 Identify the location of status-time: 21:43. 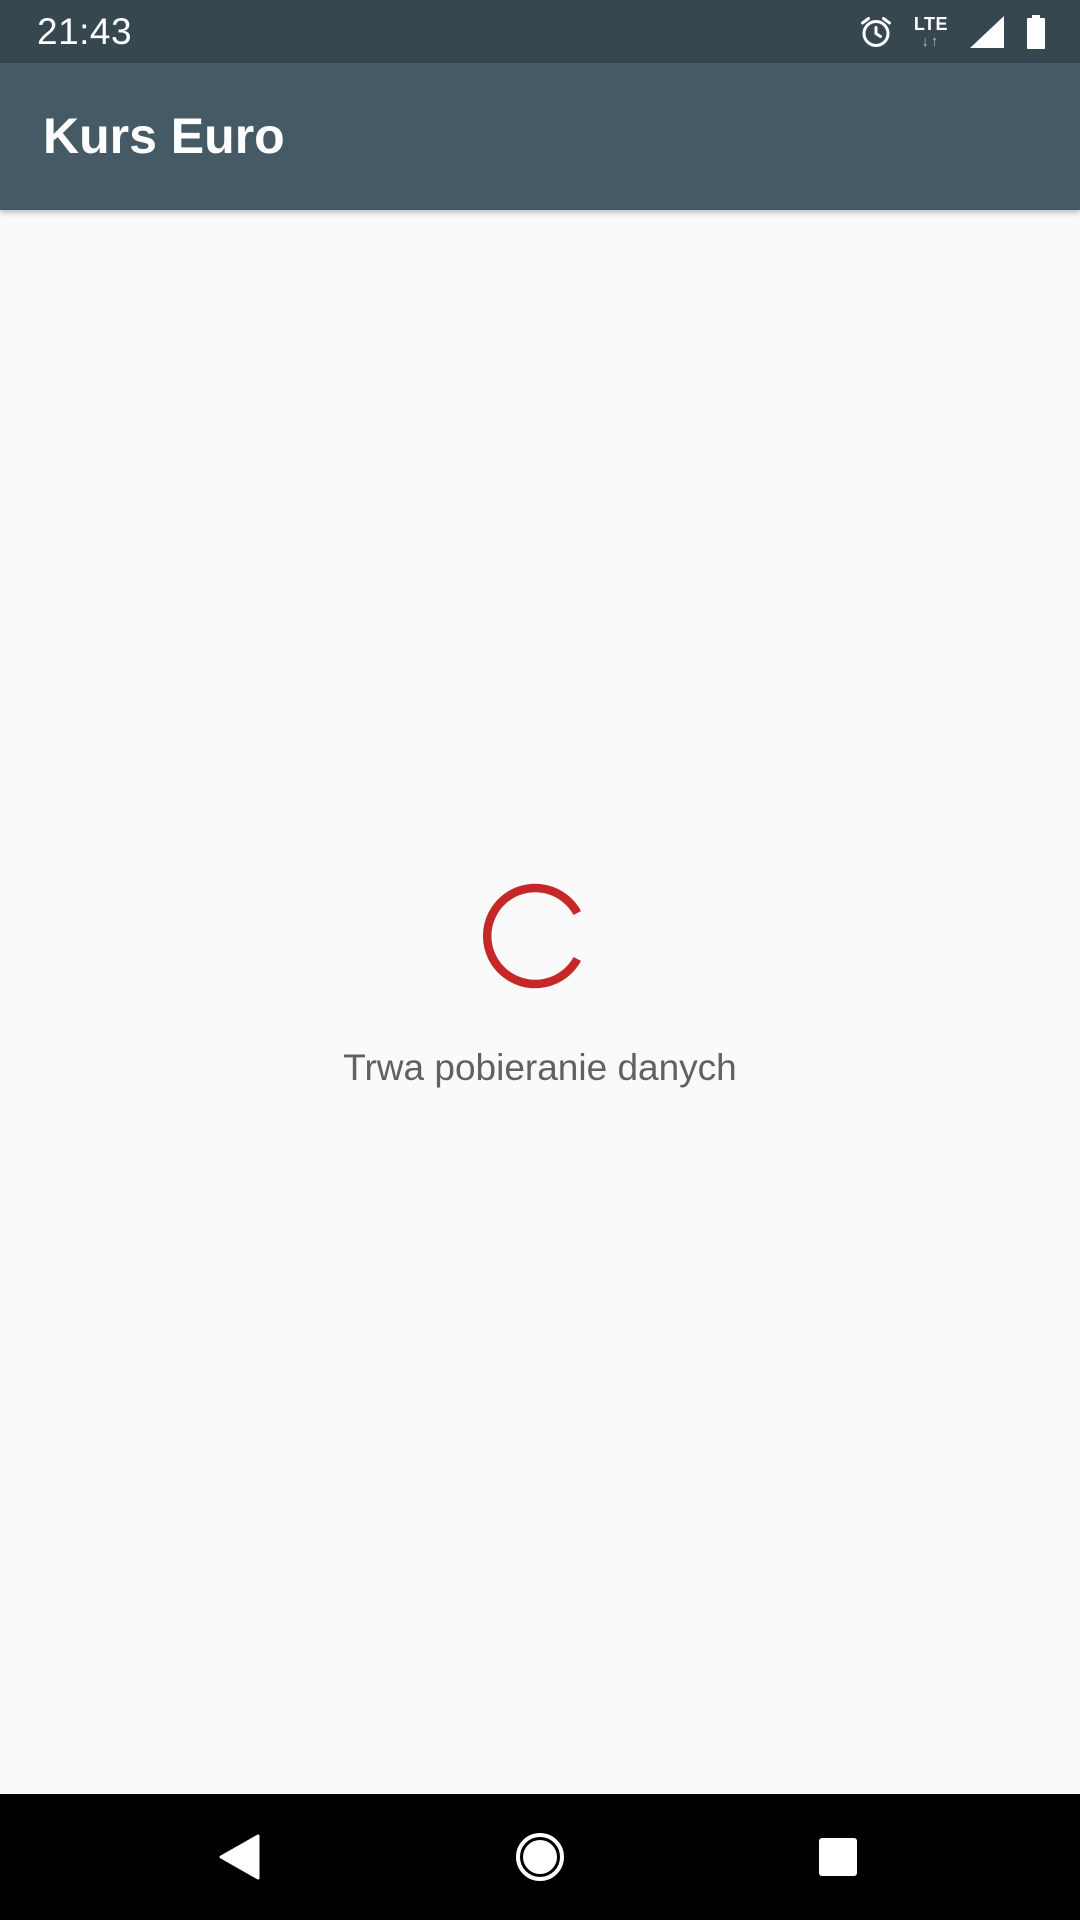
(85, 31).